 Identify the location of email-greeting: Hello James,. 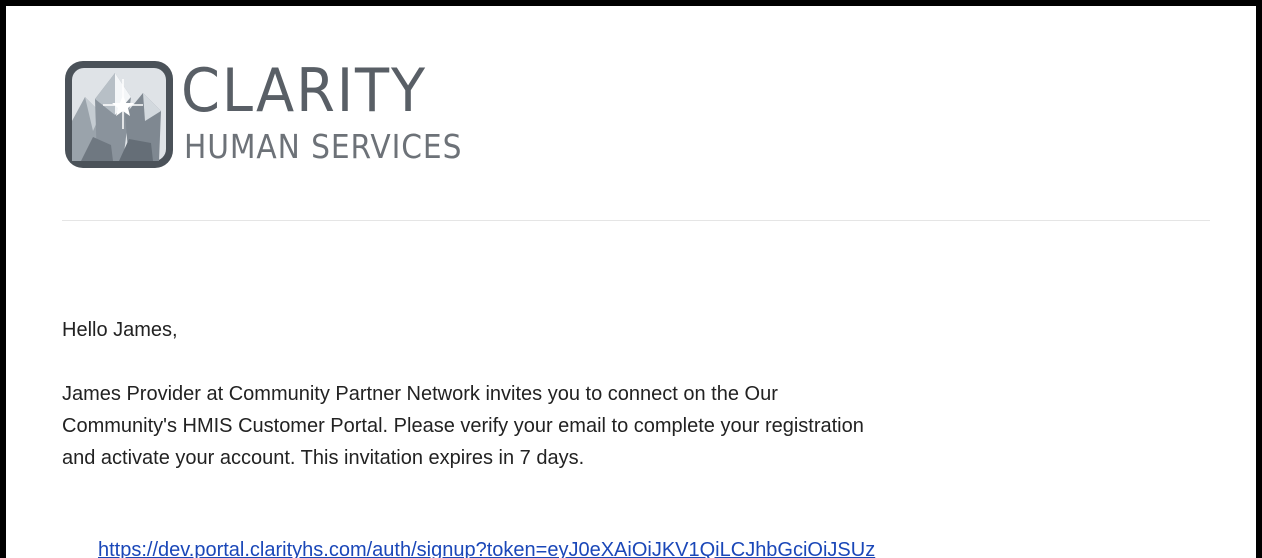
(120, 330).